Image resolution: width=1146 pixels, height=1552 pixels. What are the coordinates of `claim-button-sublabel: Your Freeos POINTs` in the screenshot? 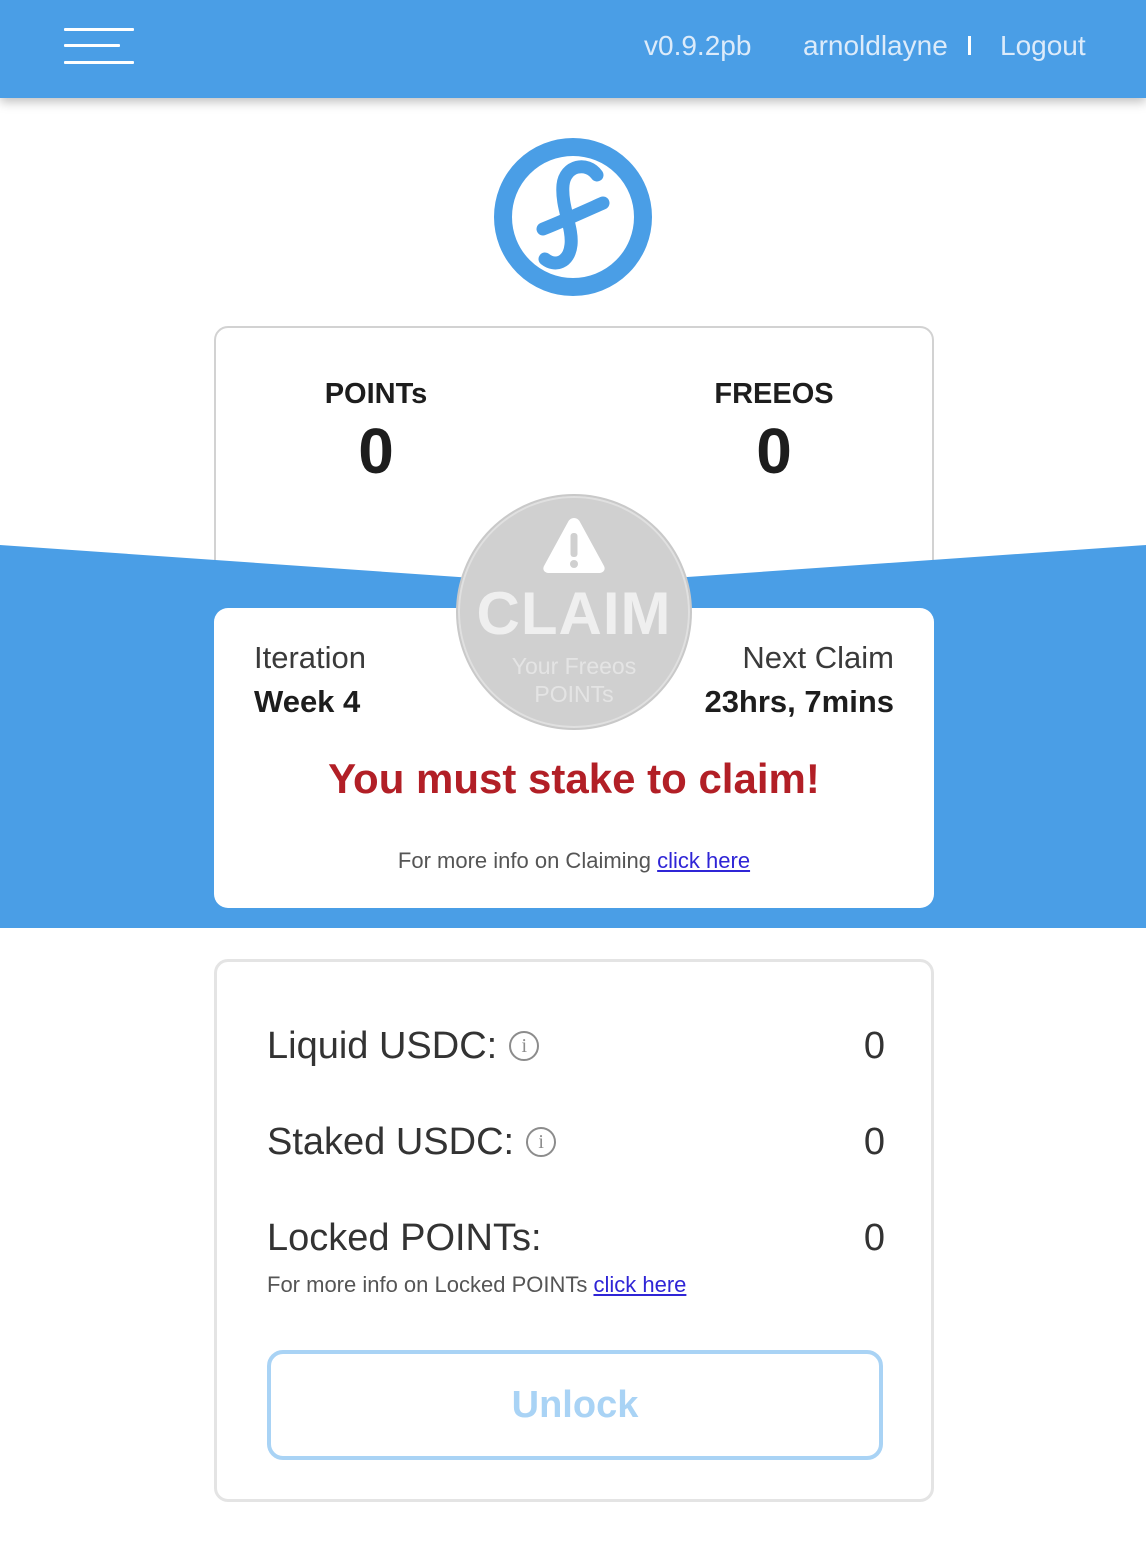 It's located at (574, 680).